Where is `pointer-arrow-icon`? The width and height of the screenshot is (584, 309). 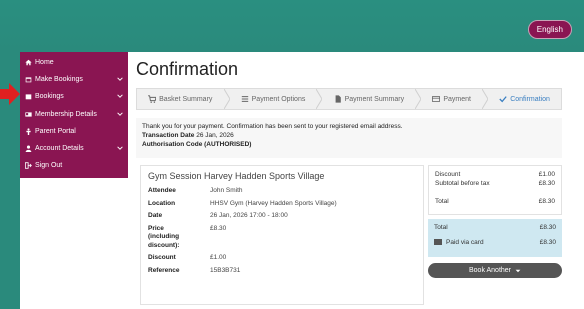 pointer-arrow-icon is located at coordinates (10, 94).